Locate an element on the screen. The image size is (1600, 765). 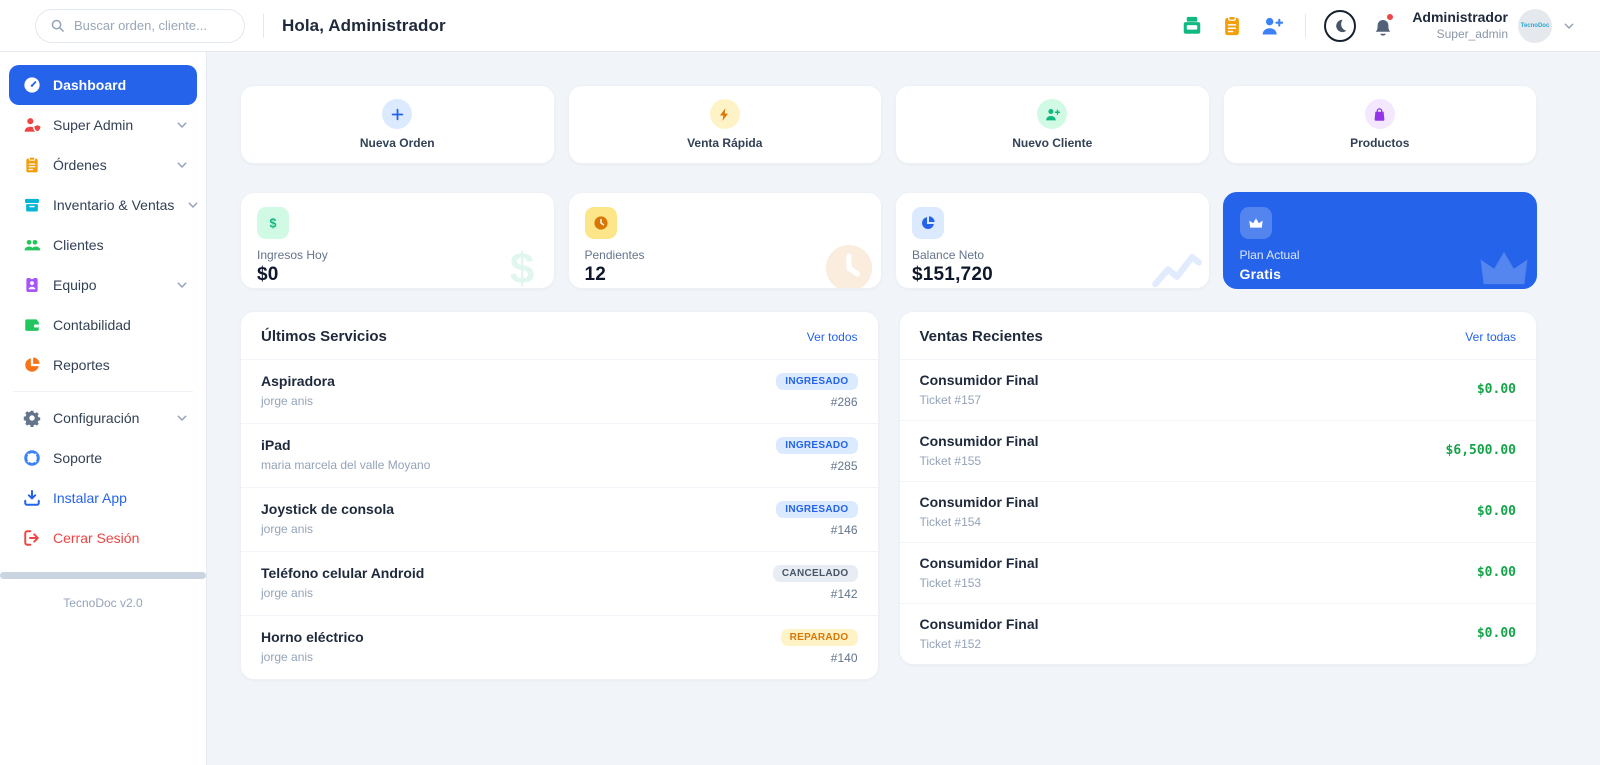
cash-register-icon is located at coordinates (1192, 26).